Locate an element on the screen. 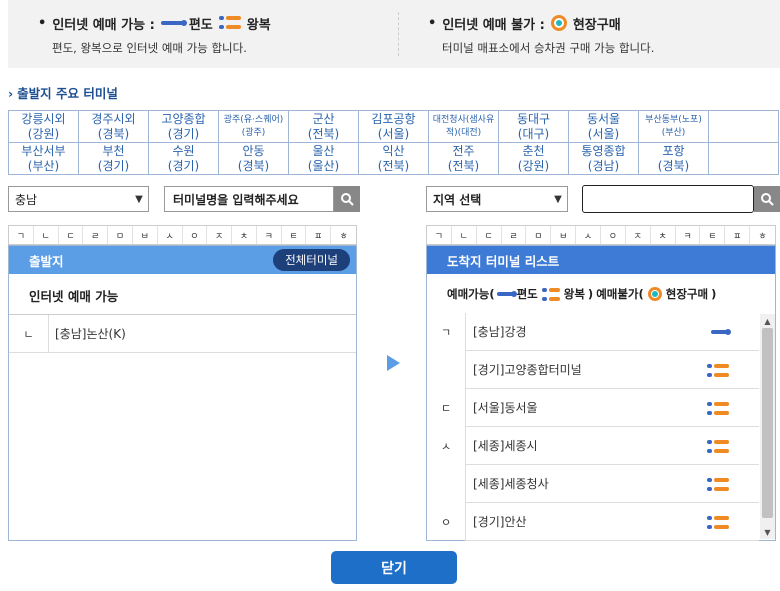 The image size is (780, 591). search-icon is located at coordinates (347, 199).